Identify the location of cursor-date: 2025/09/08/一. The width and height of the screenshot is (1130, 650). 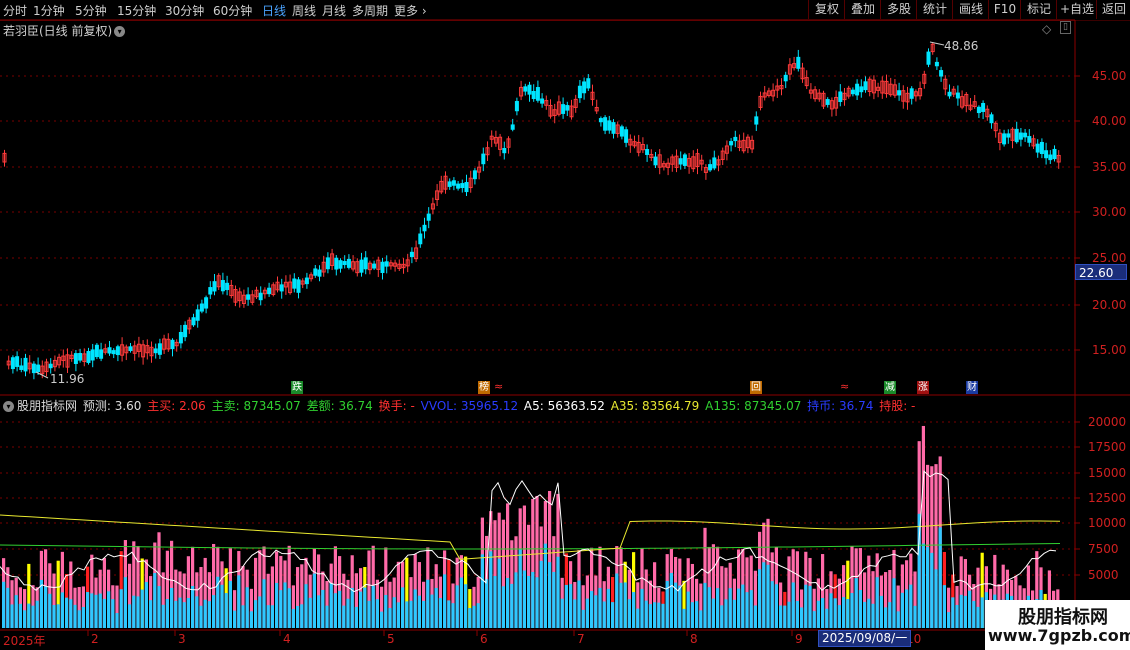
(865, 638).